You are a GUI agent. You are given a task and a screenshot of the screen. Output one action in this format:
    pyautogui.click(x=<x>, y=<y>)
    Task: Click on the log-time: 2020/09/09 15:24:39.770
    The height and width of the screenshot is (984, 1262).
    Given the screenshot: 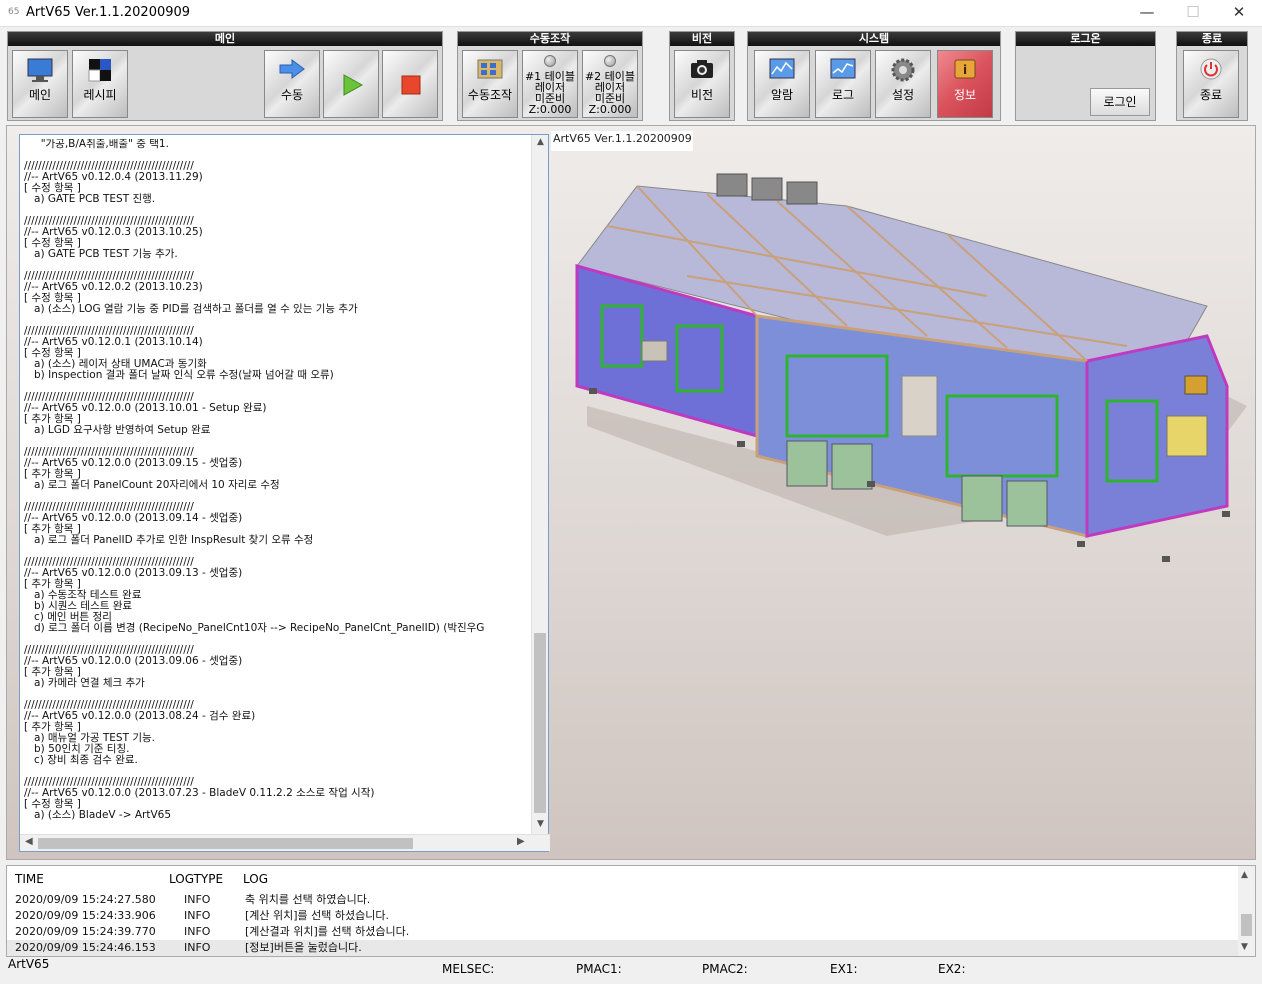 What is the action you would take?
    pyautogui.click(x=85, y=931)
    